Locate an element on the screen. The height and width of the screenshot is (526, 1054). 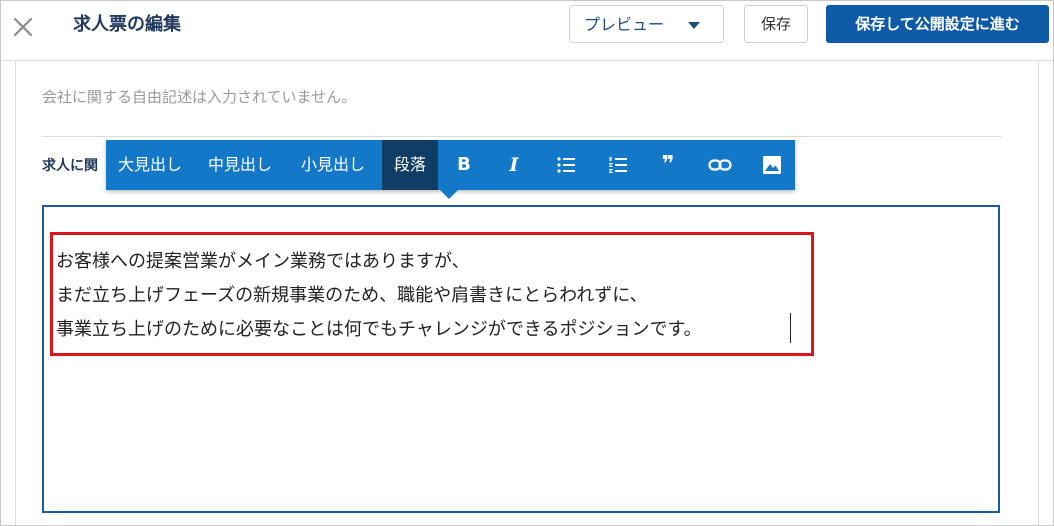
bullet-list-icon is located at coordinates (566, 165).